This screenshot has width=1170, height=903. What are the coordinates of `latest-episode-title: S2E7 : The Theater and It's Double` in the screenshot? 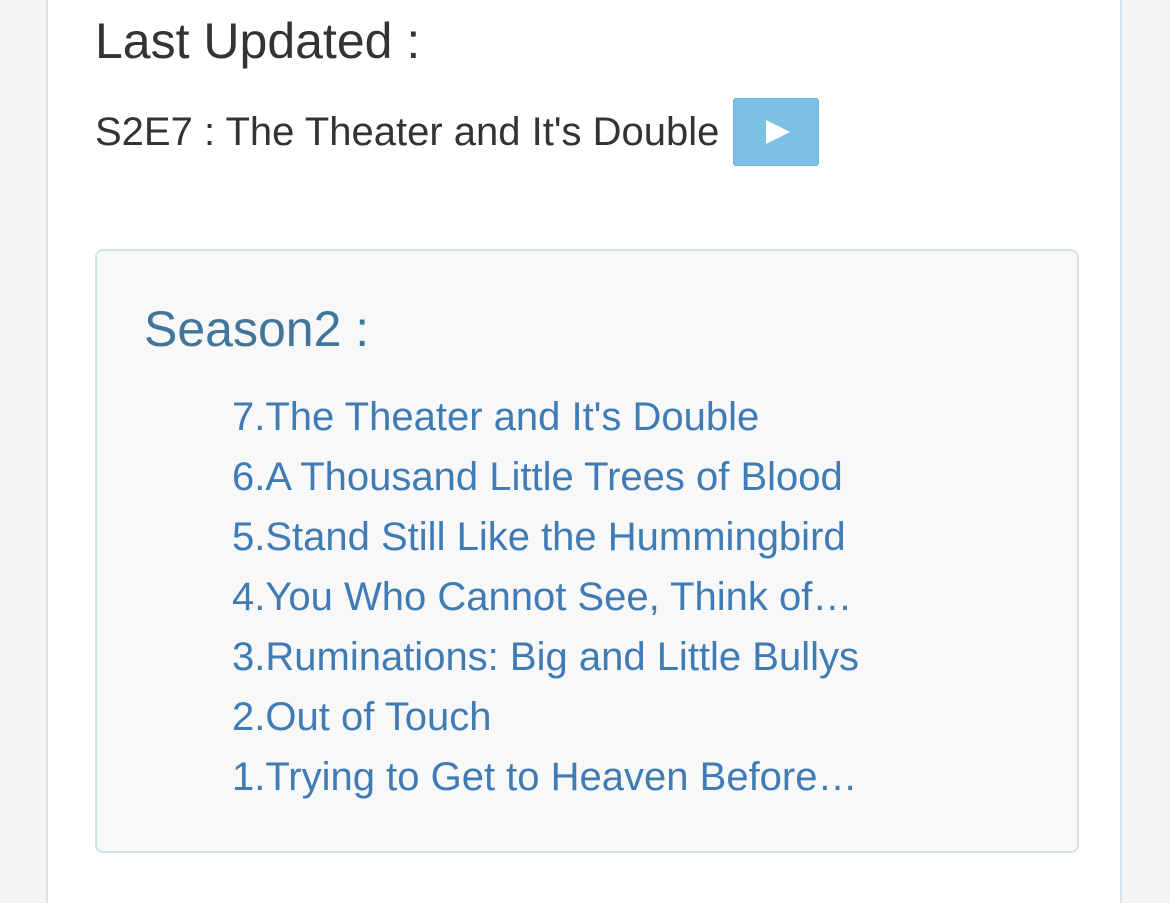 It's located at (407, 132).